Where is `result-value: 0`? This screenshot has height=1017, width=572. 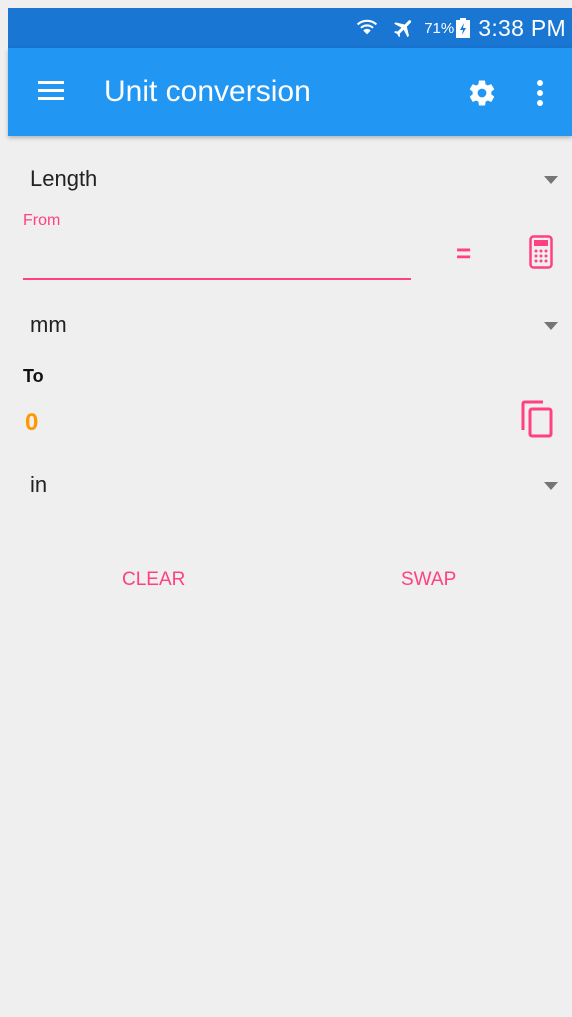 result-value: 0 is located at coordinates (32, 422).